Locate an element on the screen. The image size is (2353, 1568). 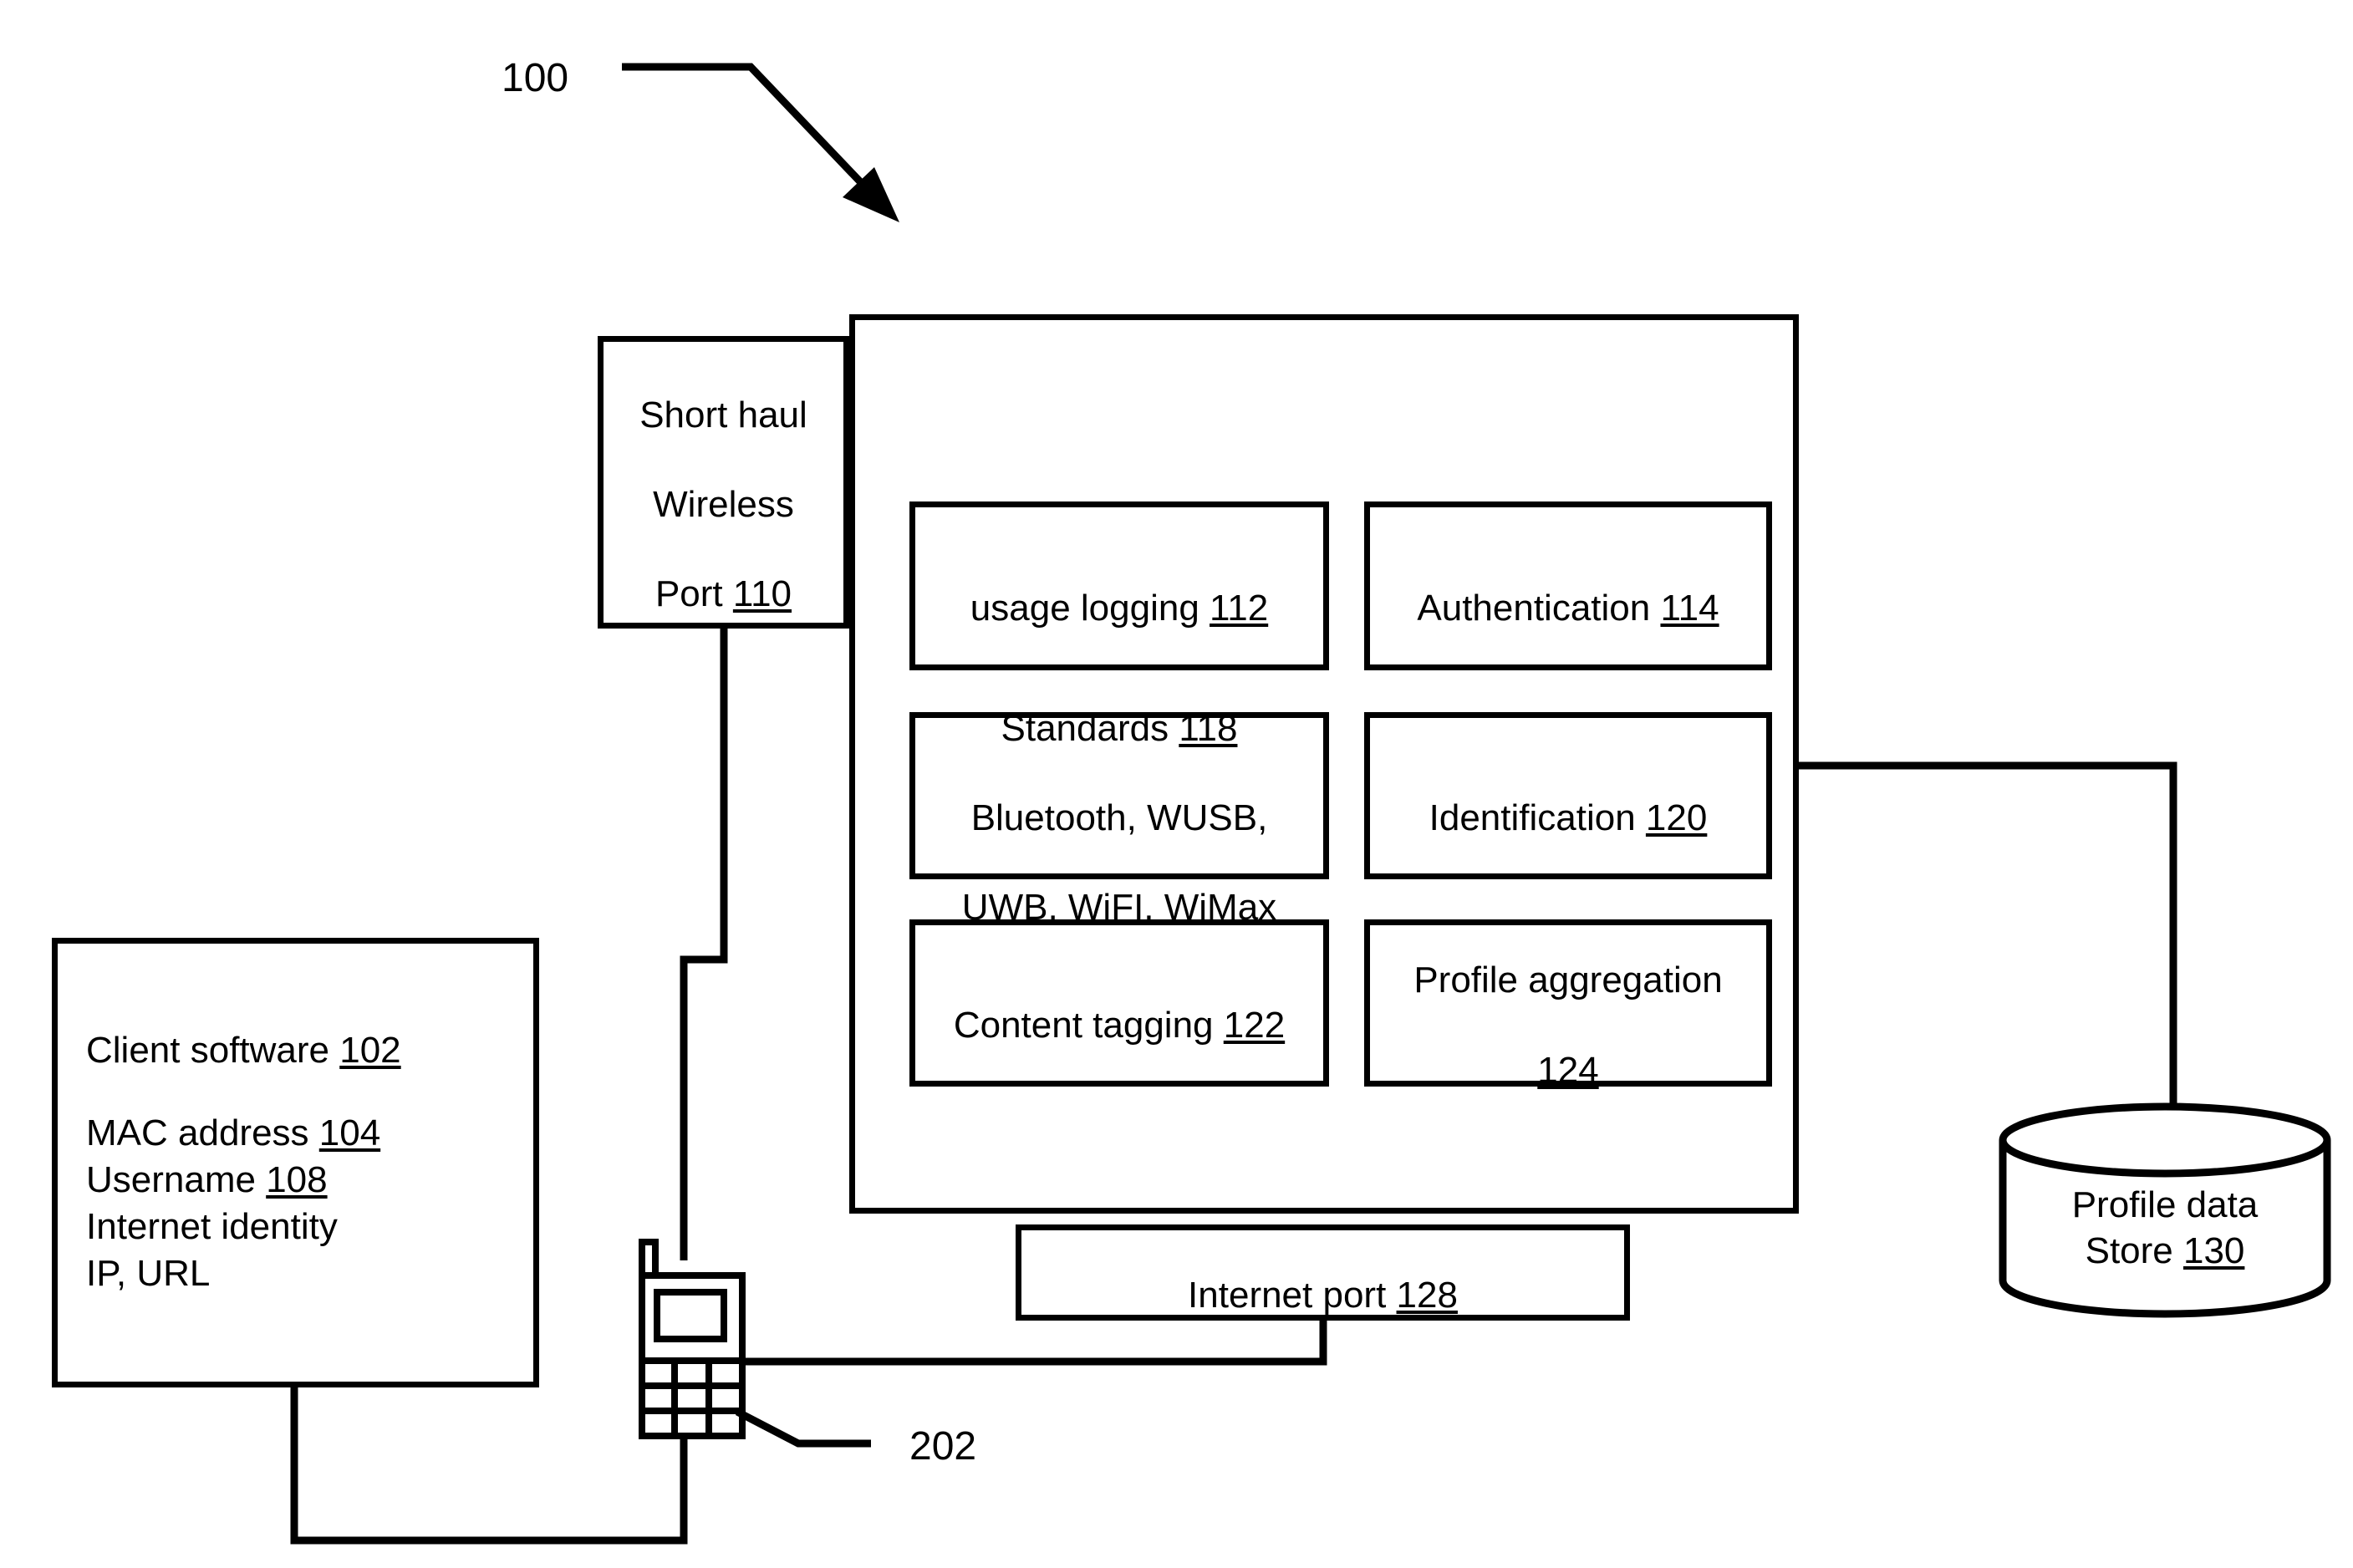
short-haul-line-2: Wireless is located at coordinates (723, 504).